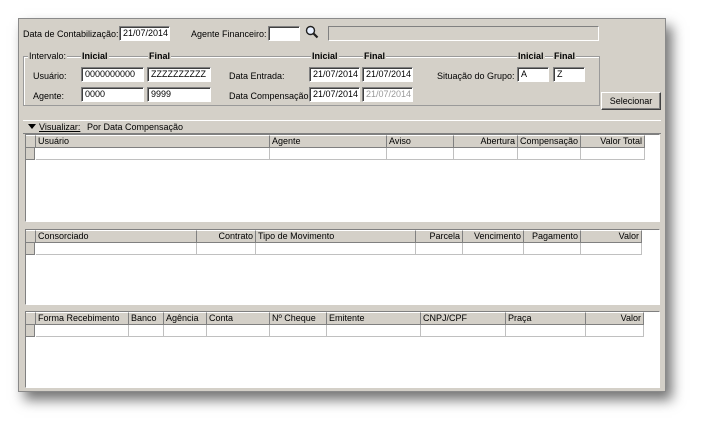  What do you see at coordinates (463, 33) in the screenshot?
I see `agente-financeiro-description` at bounding box center [463, 33].